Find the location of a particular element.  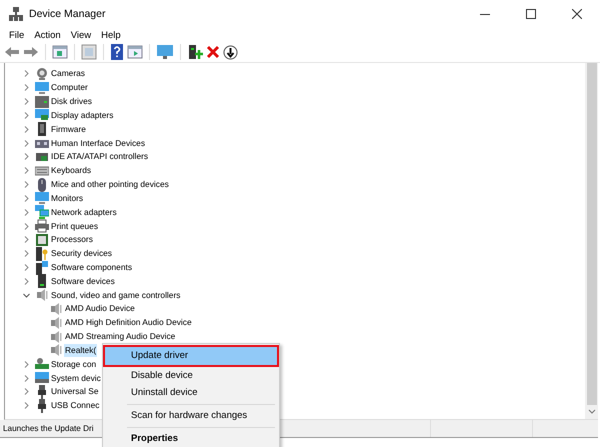

network-icon is located at coordinates (42, 212).